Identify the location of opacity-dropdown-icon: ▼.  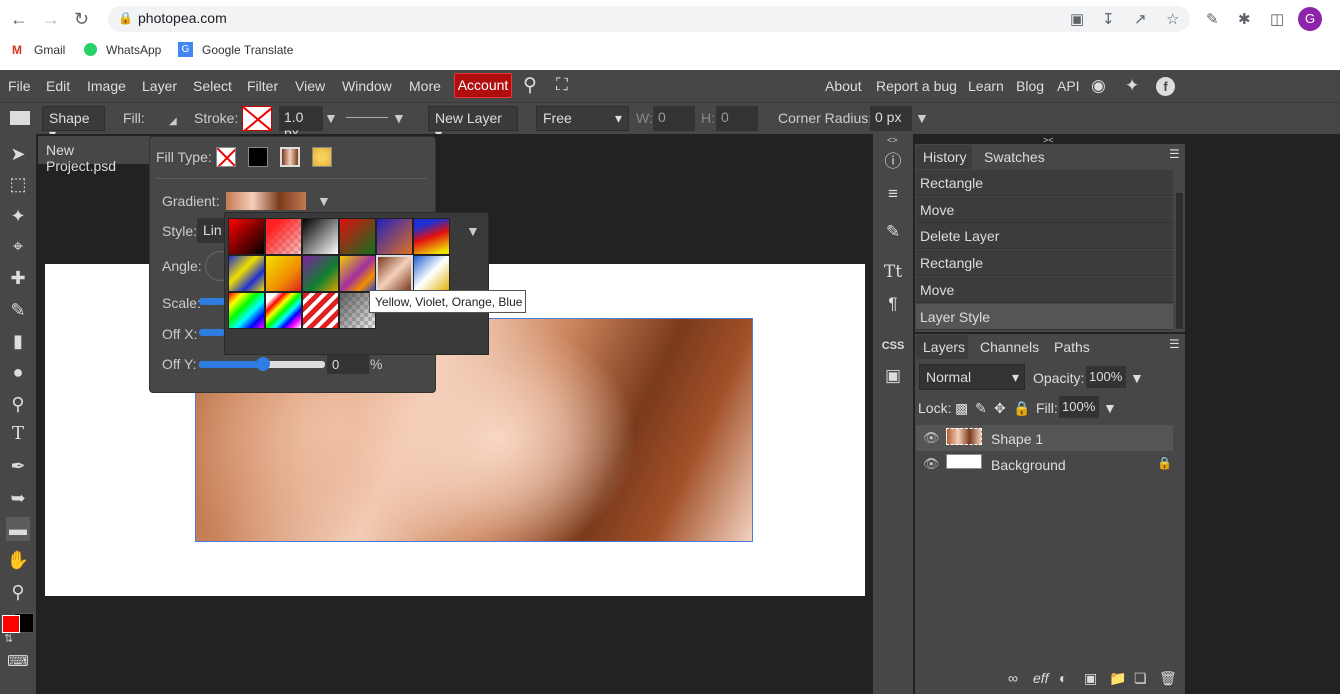
(1137, 378).